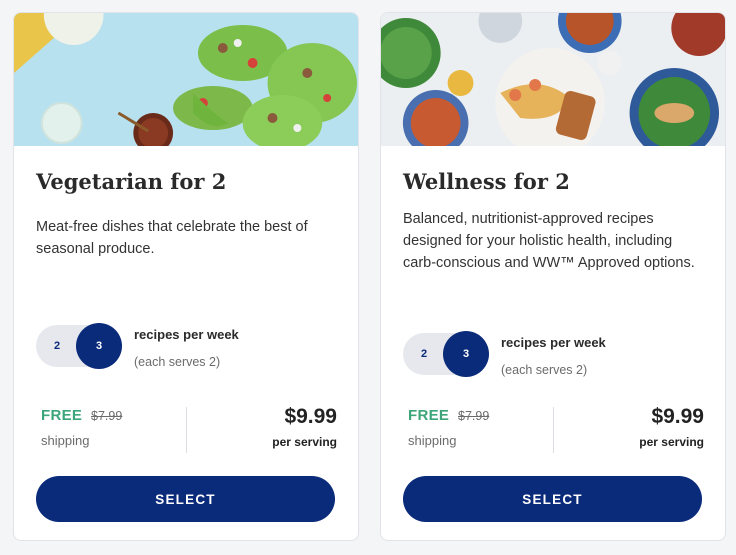  What do you see at coordinates (131, 181) in the screenshot?
I see `plan-title: Vegetarian for 2` at bounding box center [131, 181].